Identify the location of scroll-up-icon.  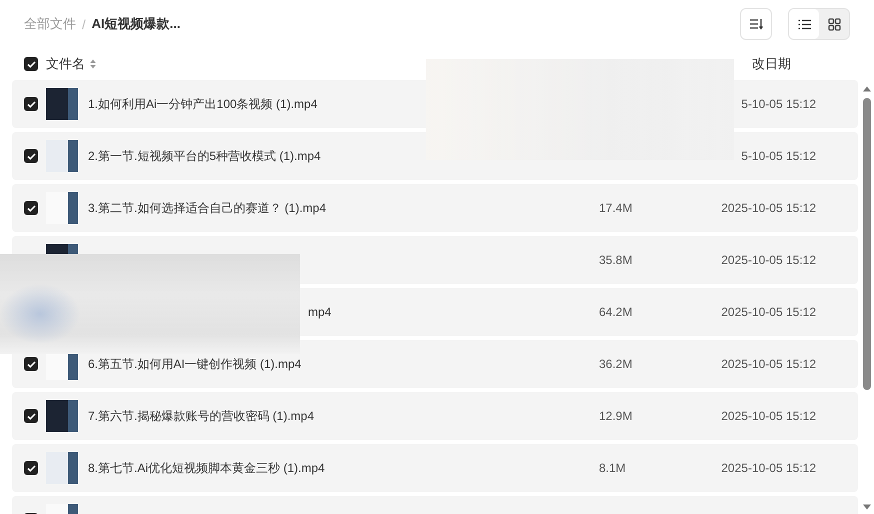
(867, 89).